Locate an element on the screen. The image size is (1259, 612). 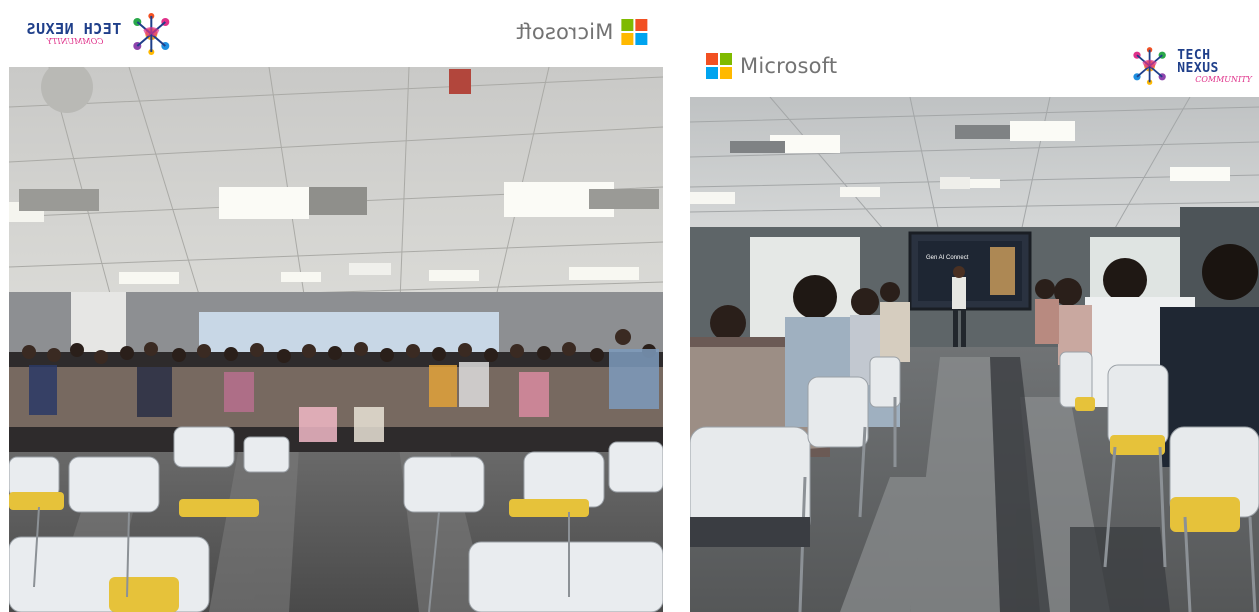
microsoft-logo: Microsoft is located at coordinates (771, 66).